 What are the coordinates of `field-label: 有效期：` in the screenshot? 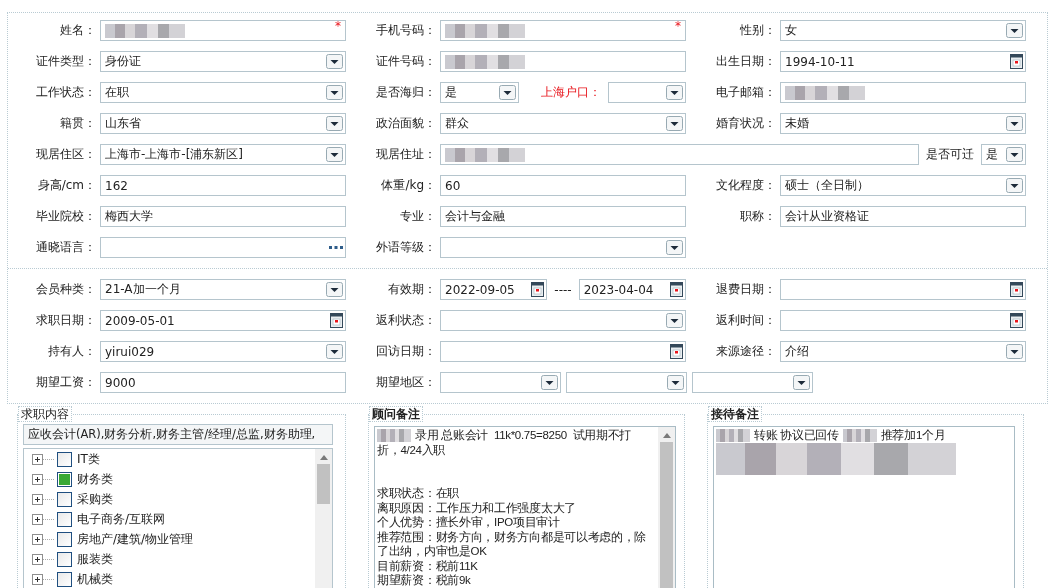 It's located at (412, 289).